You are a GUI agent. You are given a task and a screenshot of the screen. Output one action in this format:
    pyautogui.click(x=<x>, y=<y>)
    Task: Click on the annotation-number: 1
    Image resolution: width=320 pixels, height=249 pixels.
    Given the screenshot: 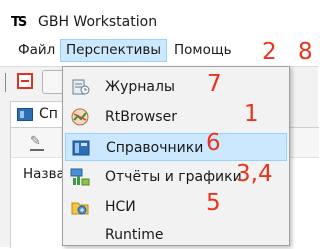 What is the action you would take?
    pyautogui.click(x=251, y=114)
    